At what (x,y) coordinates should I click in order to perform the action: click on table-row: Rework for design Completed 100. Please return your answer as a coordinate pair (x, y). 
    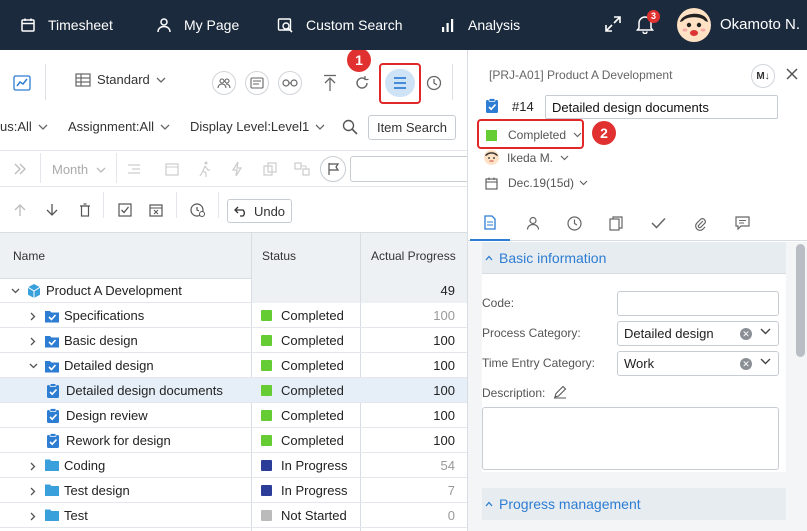
    Looking at the image, I should click on (233, 440).